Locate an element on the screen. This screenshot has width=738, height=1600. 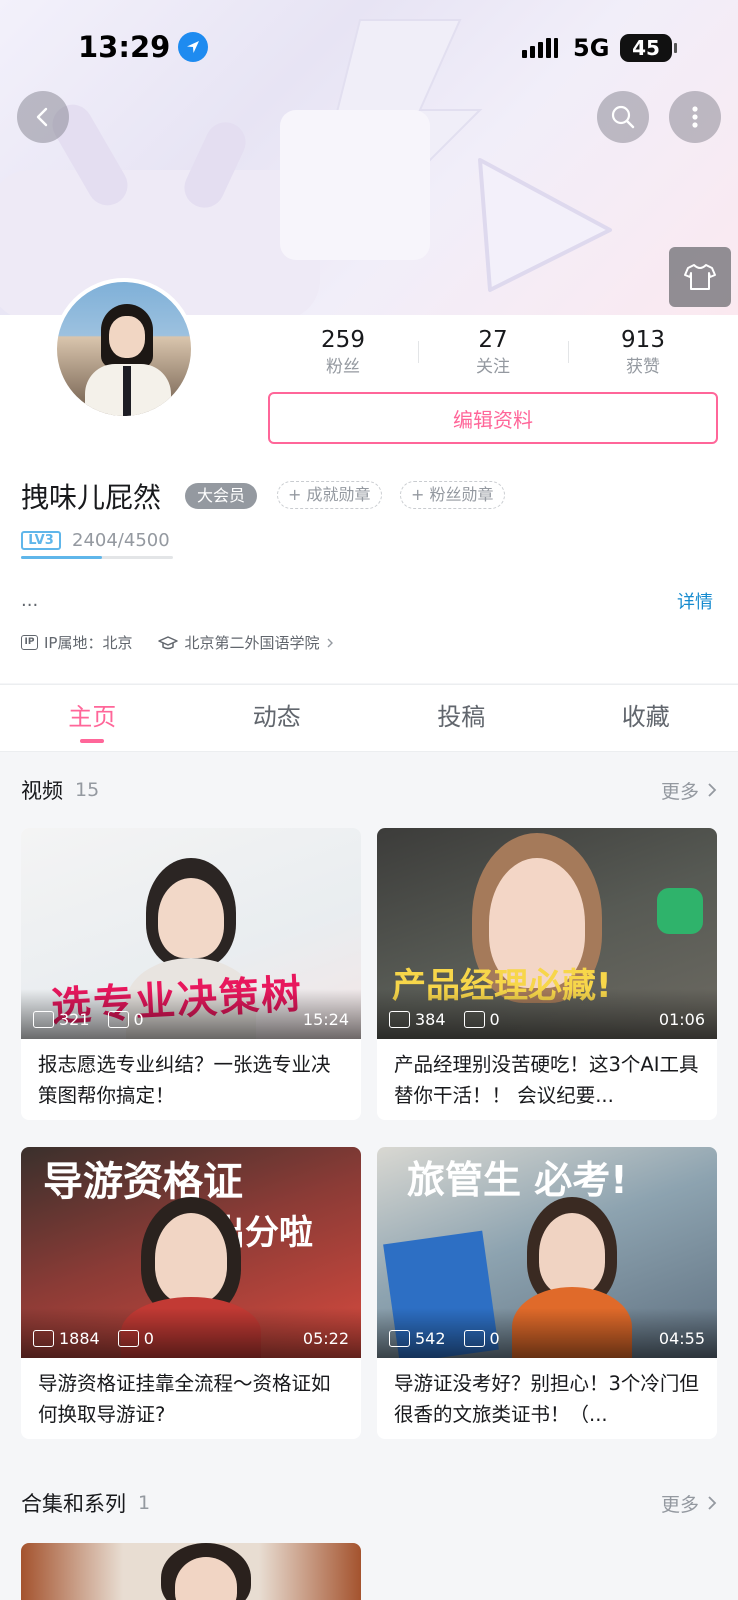
video-meta: 384 0 01:06 is located at coordinates (547, 1019).